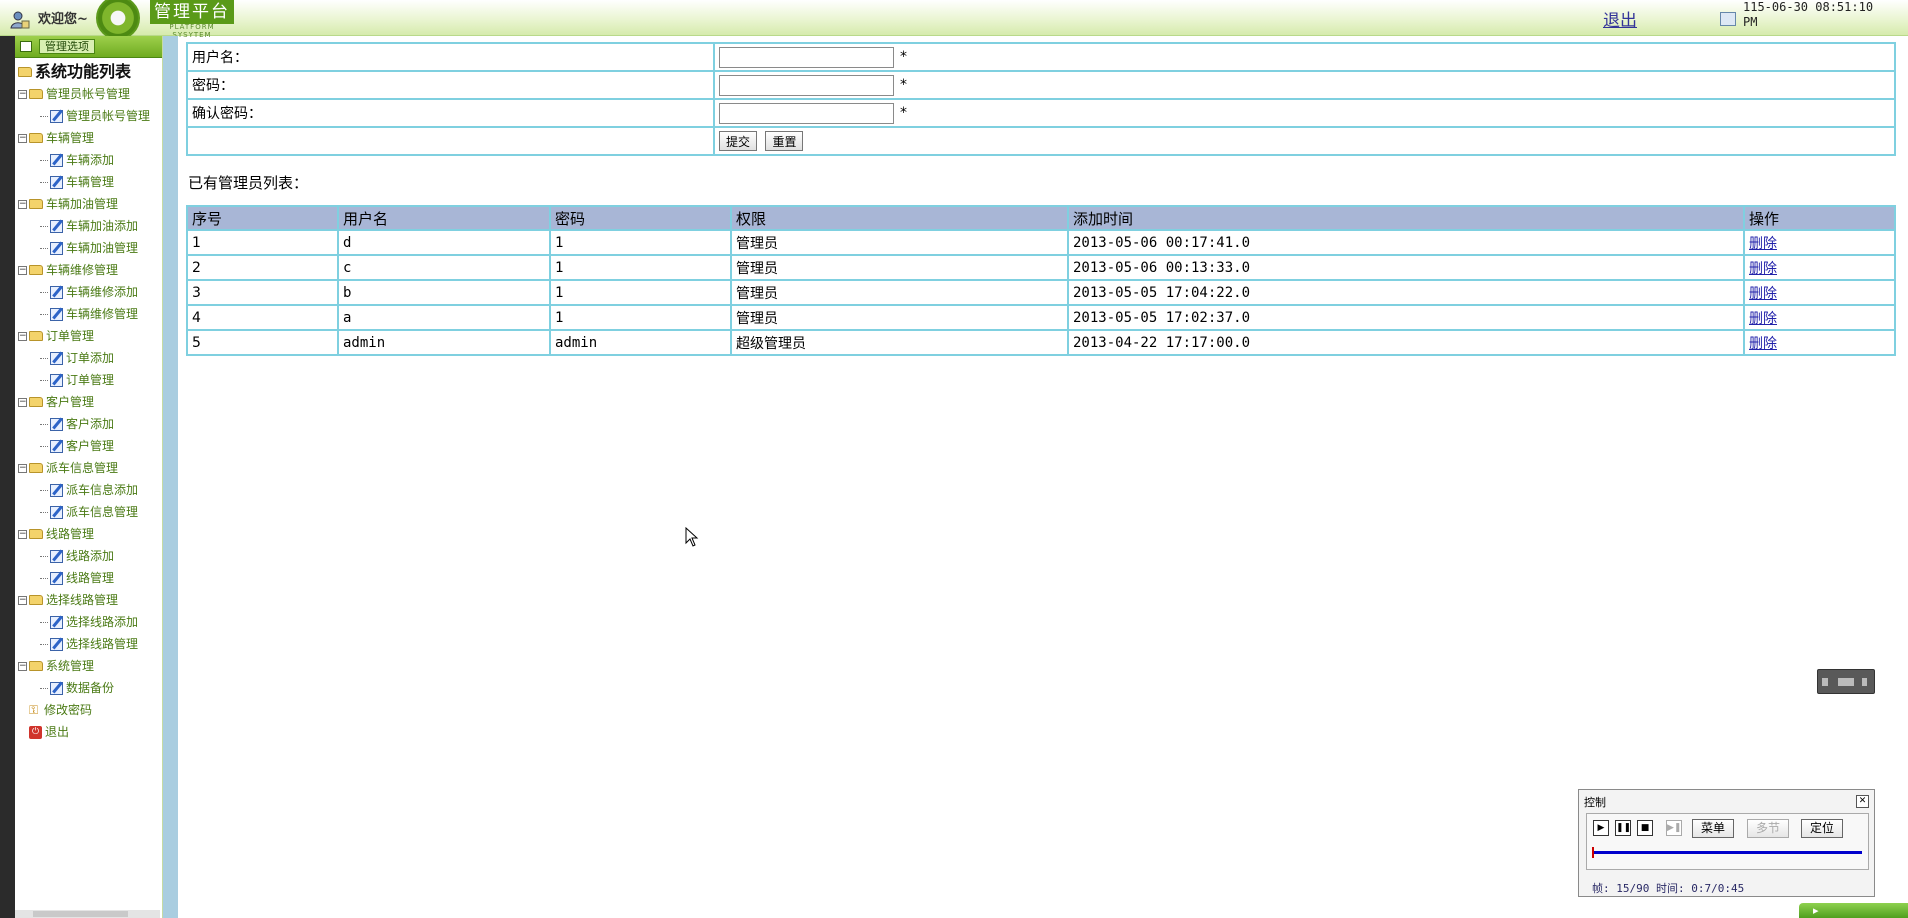  What do you see at coordinates (1727, 852) in the screenshot?
I see `progress-track` at bounding box center [1727, 852].